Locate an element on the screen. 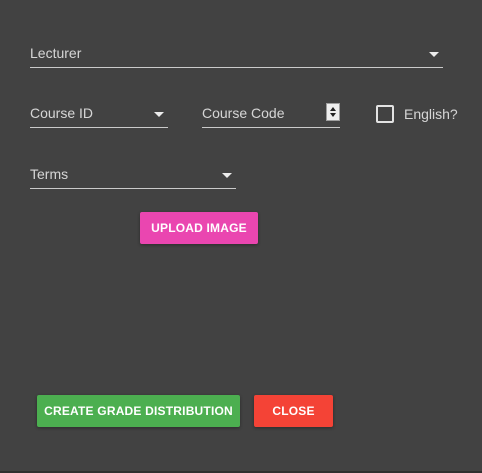 The height and width of the screenshot is (473, 482). english-checkbox-row: English? is located at coordinates (417, 114).